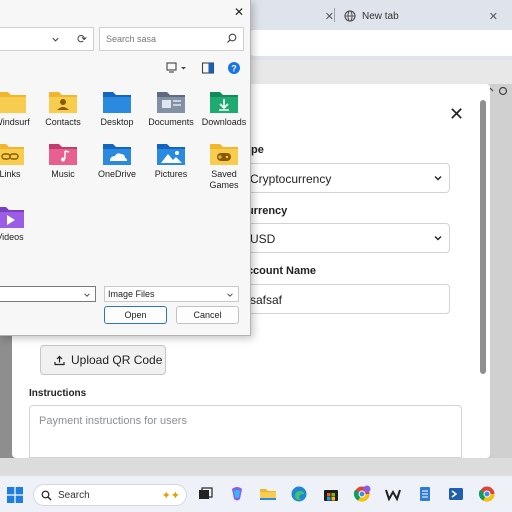 The height and width of the screenshot is (512, 512). What do you see at coordinates (224, 102) in the screenshot?
I see `downloads-folder-icon` at bounding box center [224, 102].